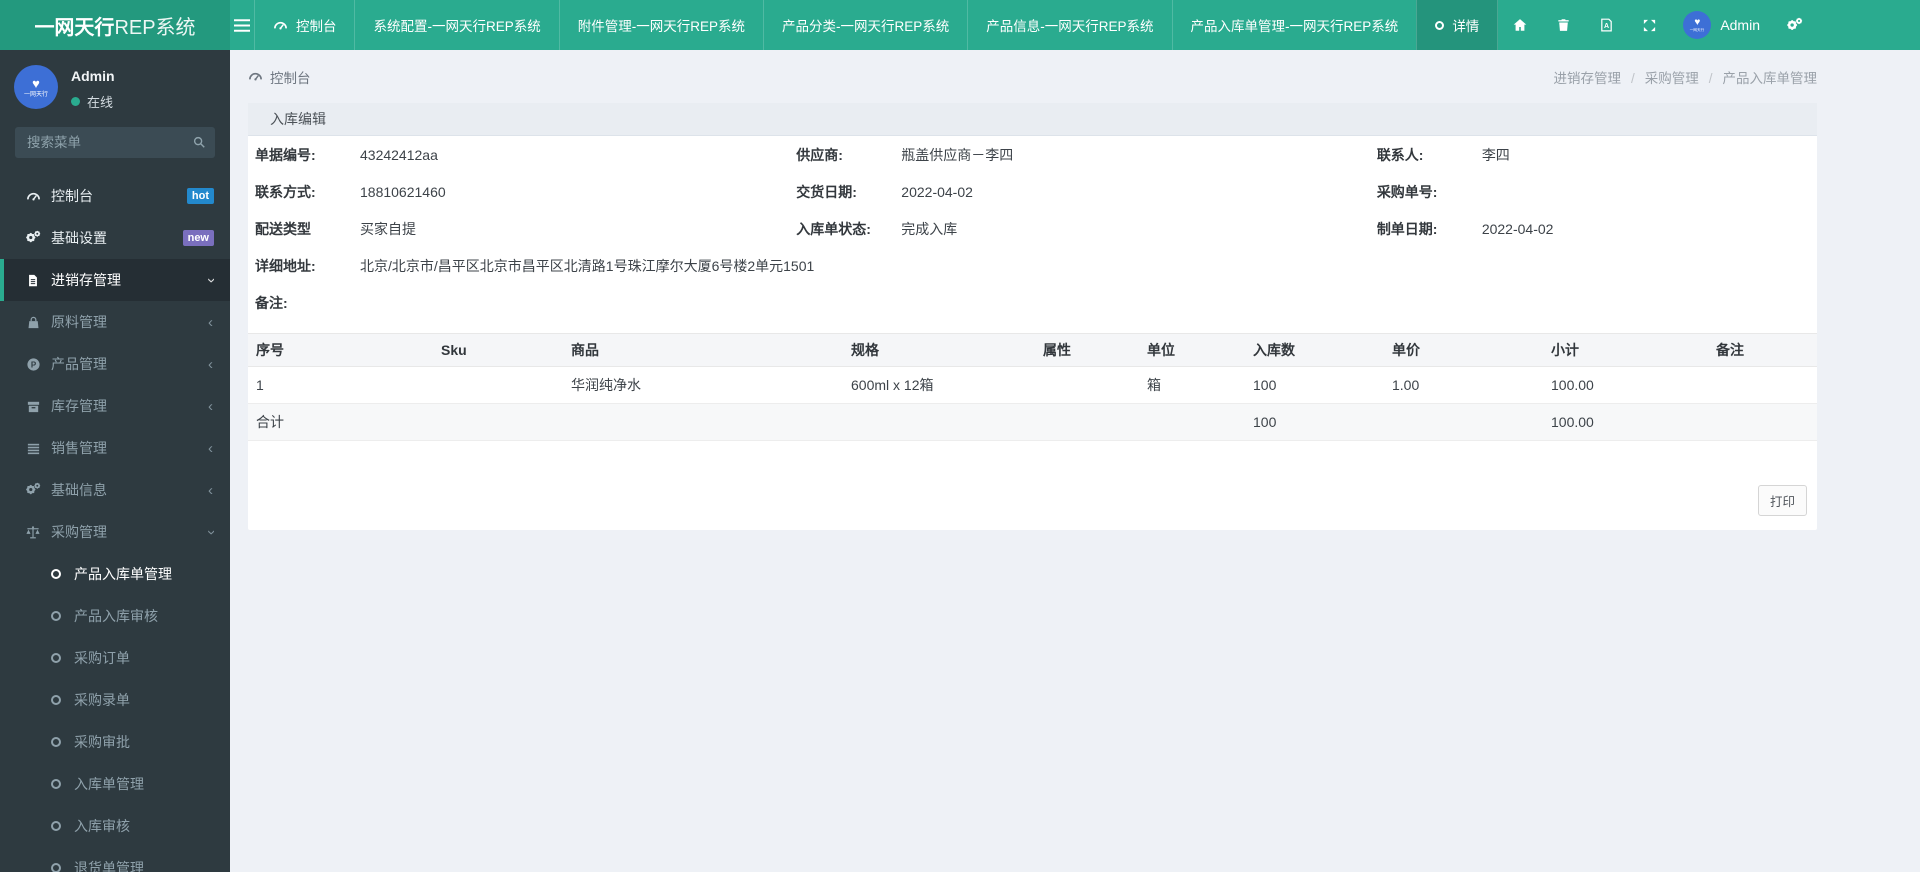 The height and width of the screenshot is (872, 1920). What do you see at coordinates (115, 448) in the screenshot?
I see `sidebar-item-sales-mgmt: 销售管理 ‹` at bounding box center [115, 448].